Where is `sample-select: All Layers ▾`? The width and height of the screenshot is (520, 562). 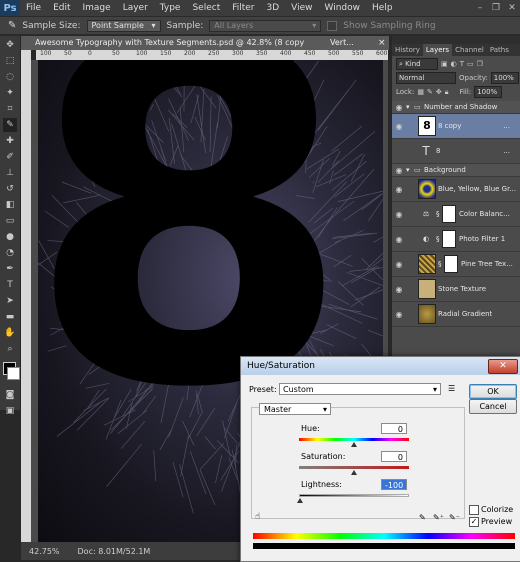
sample-select: All Layers ▾ is located at coordinates (265, 26).